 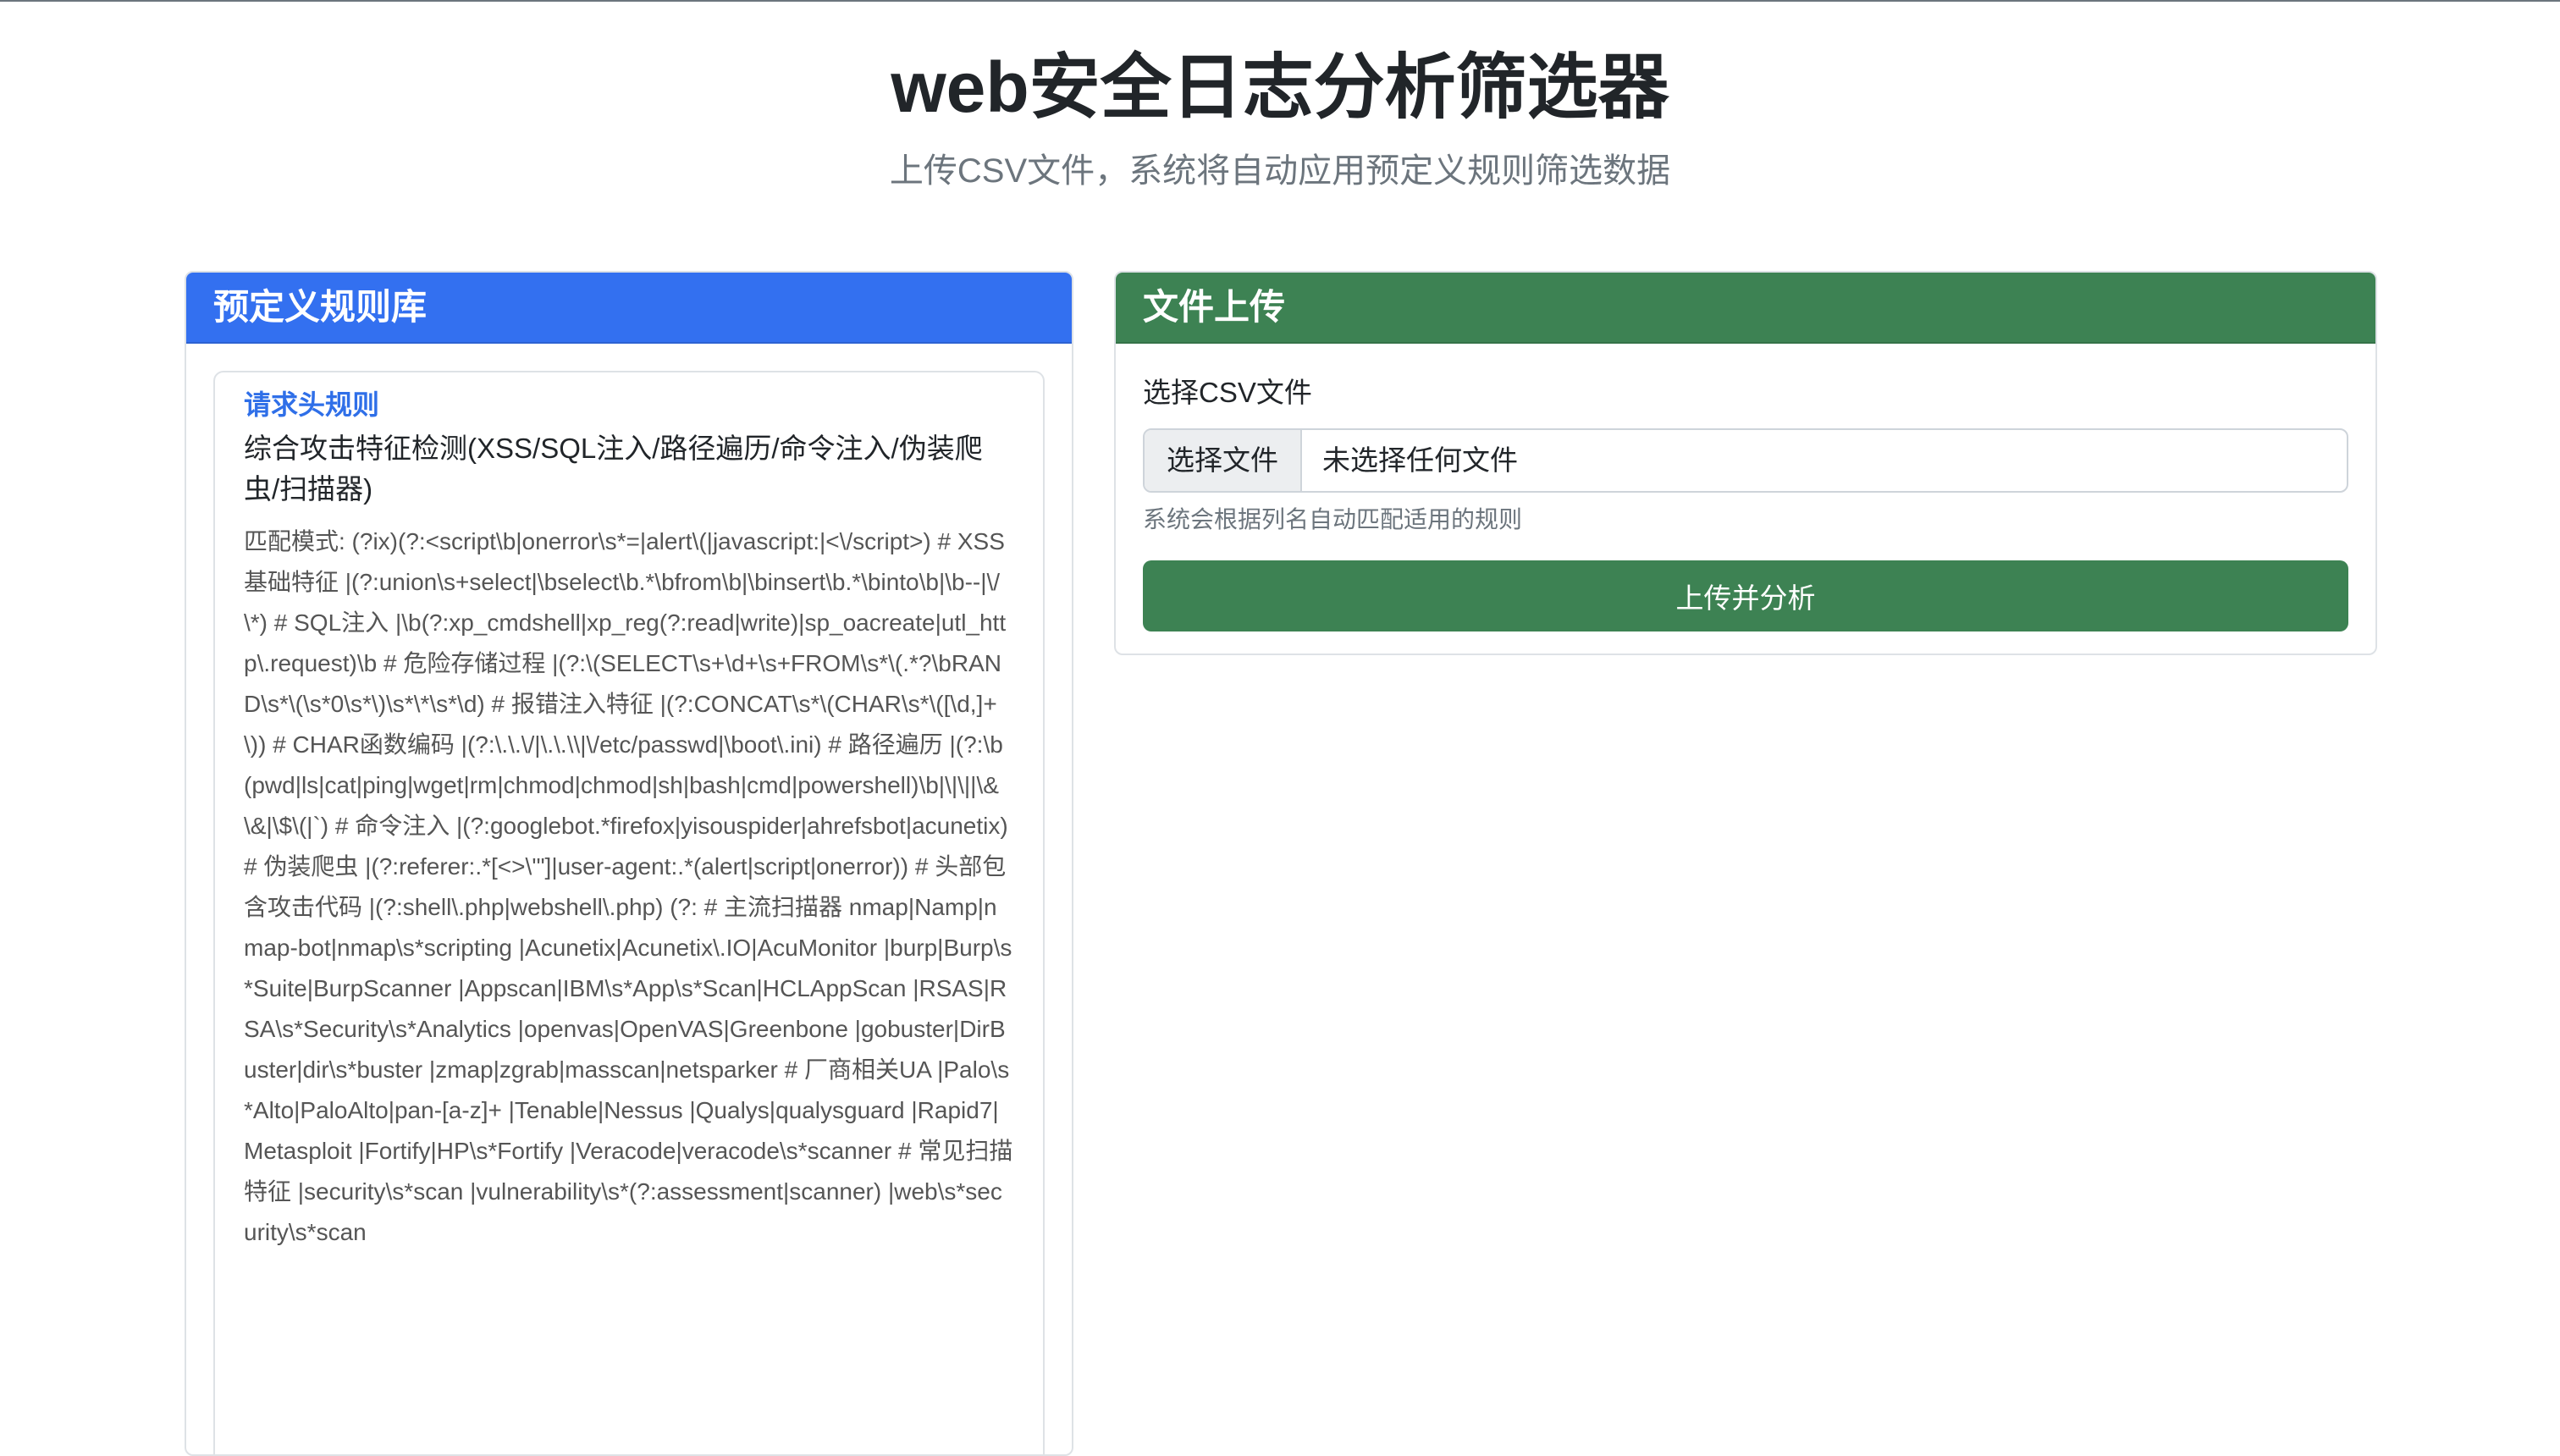 I want to click on rule-category: 请求头规则, so click(x=312, y=404).